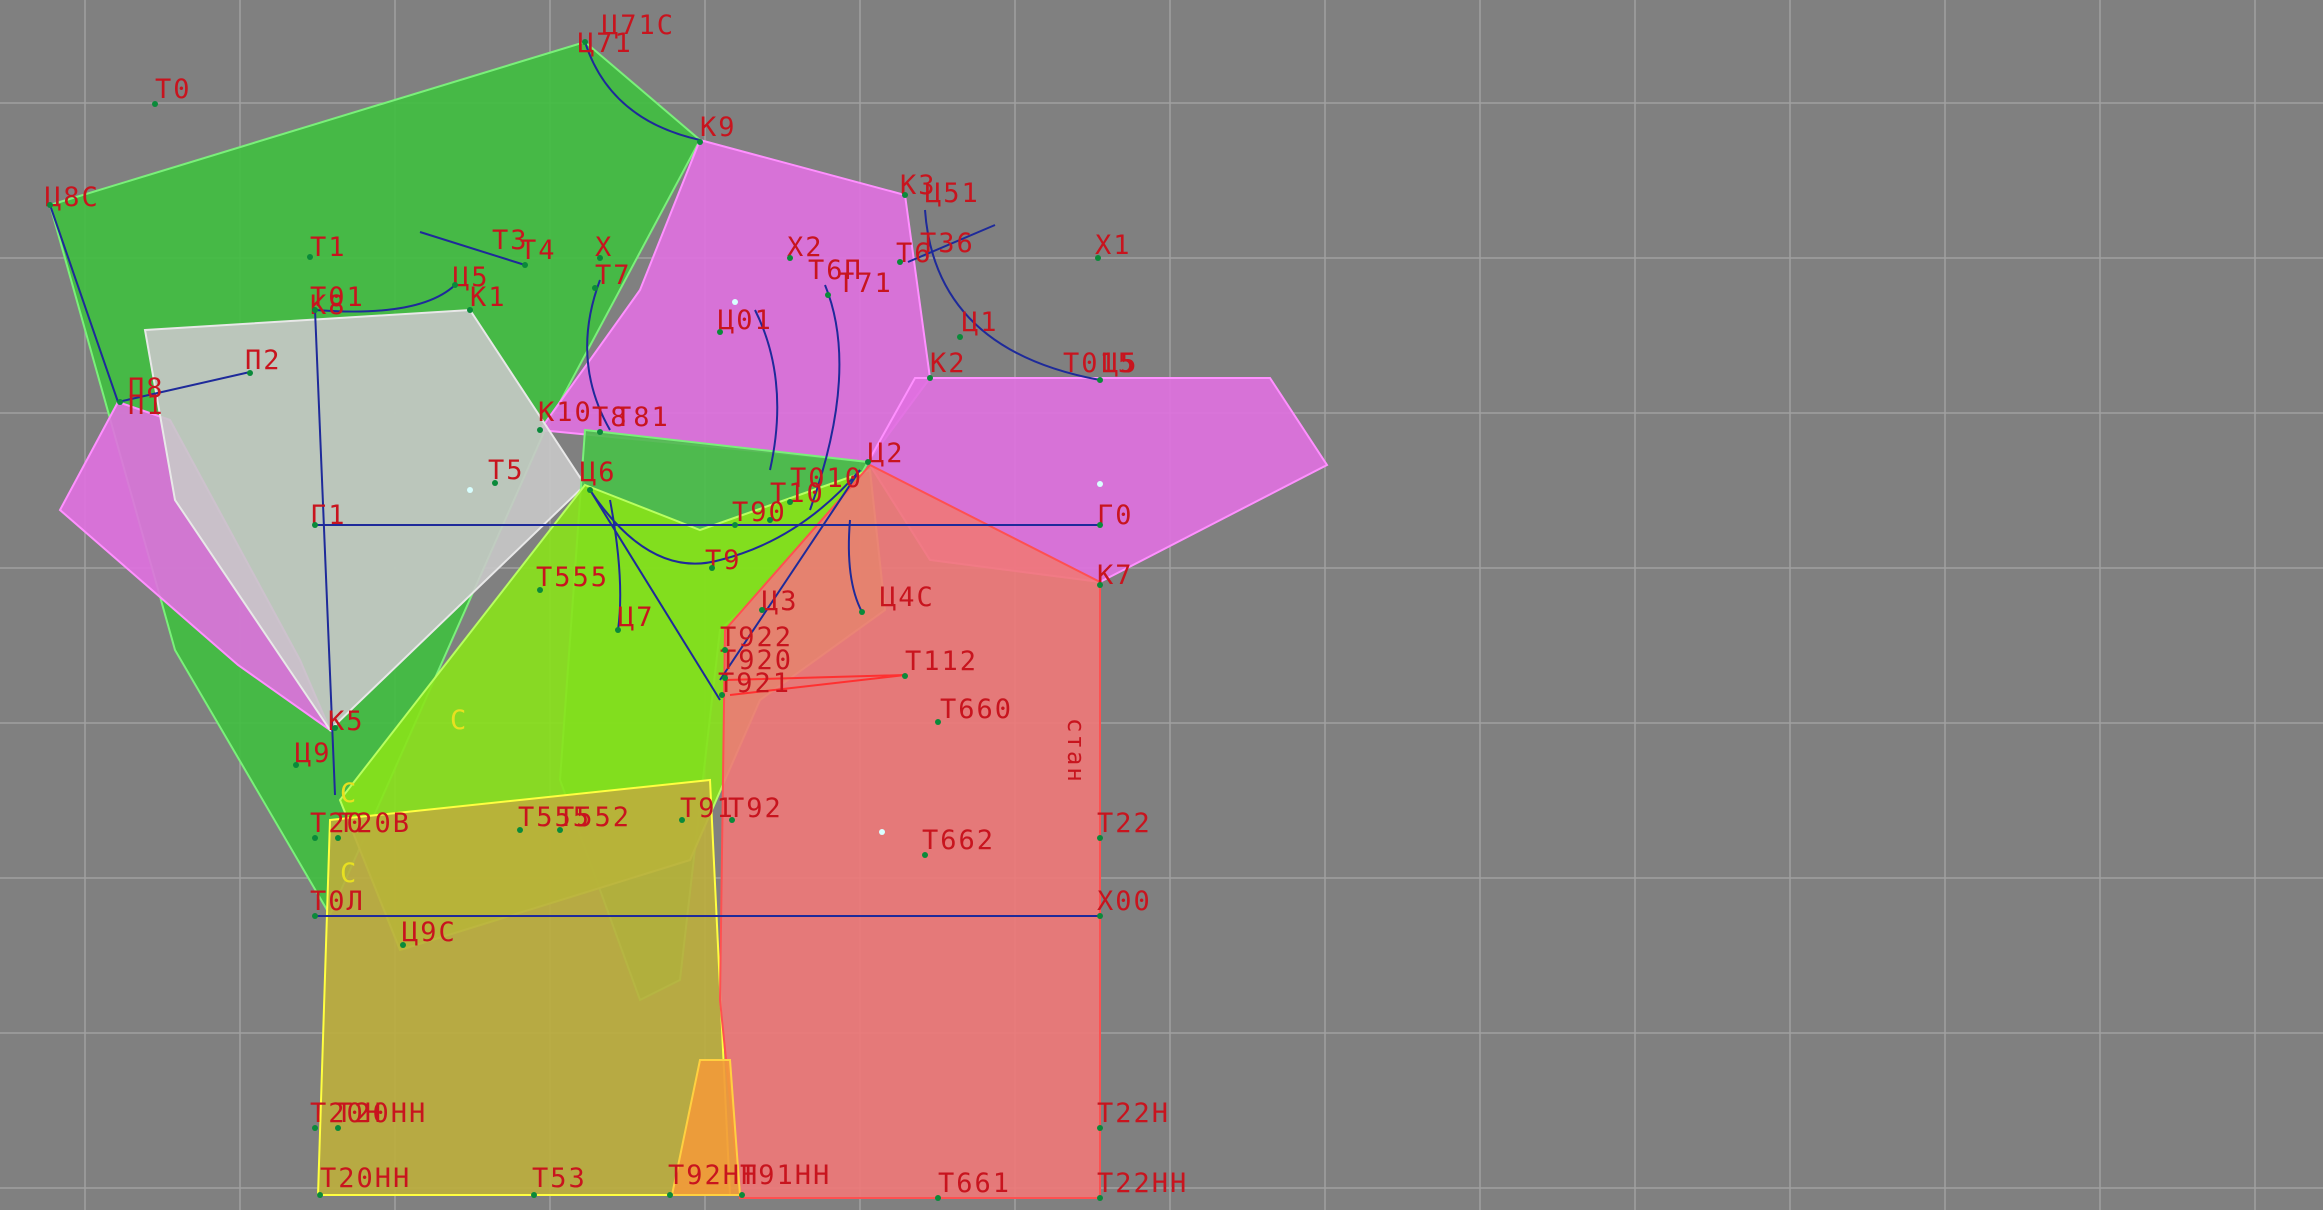  Describe the element at coordinates (598, 472) in the screenshot. I see `point-label: Ц6` at that location.